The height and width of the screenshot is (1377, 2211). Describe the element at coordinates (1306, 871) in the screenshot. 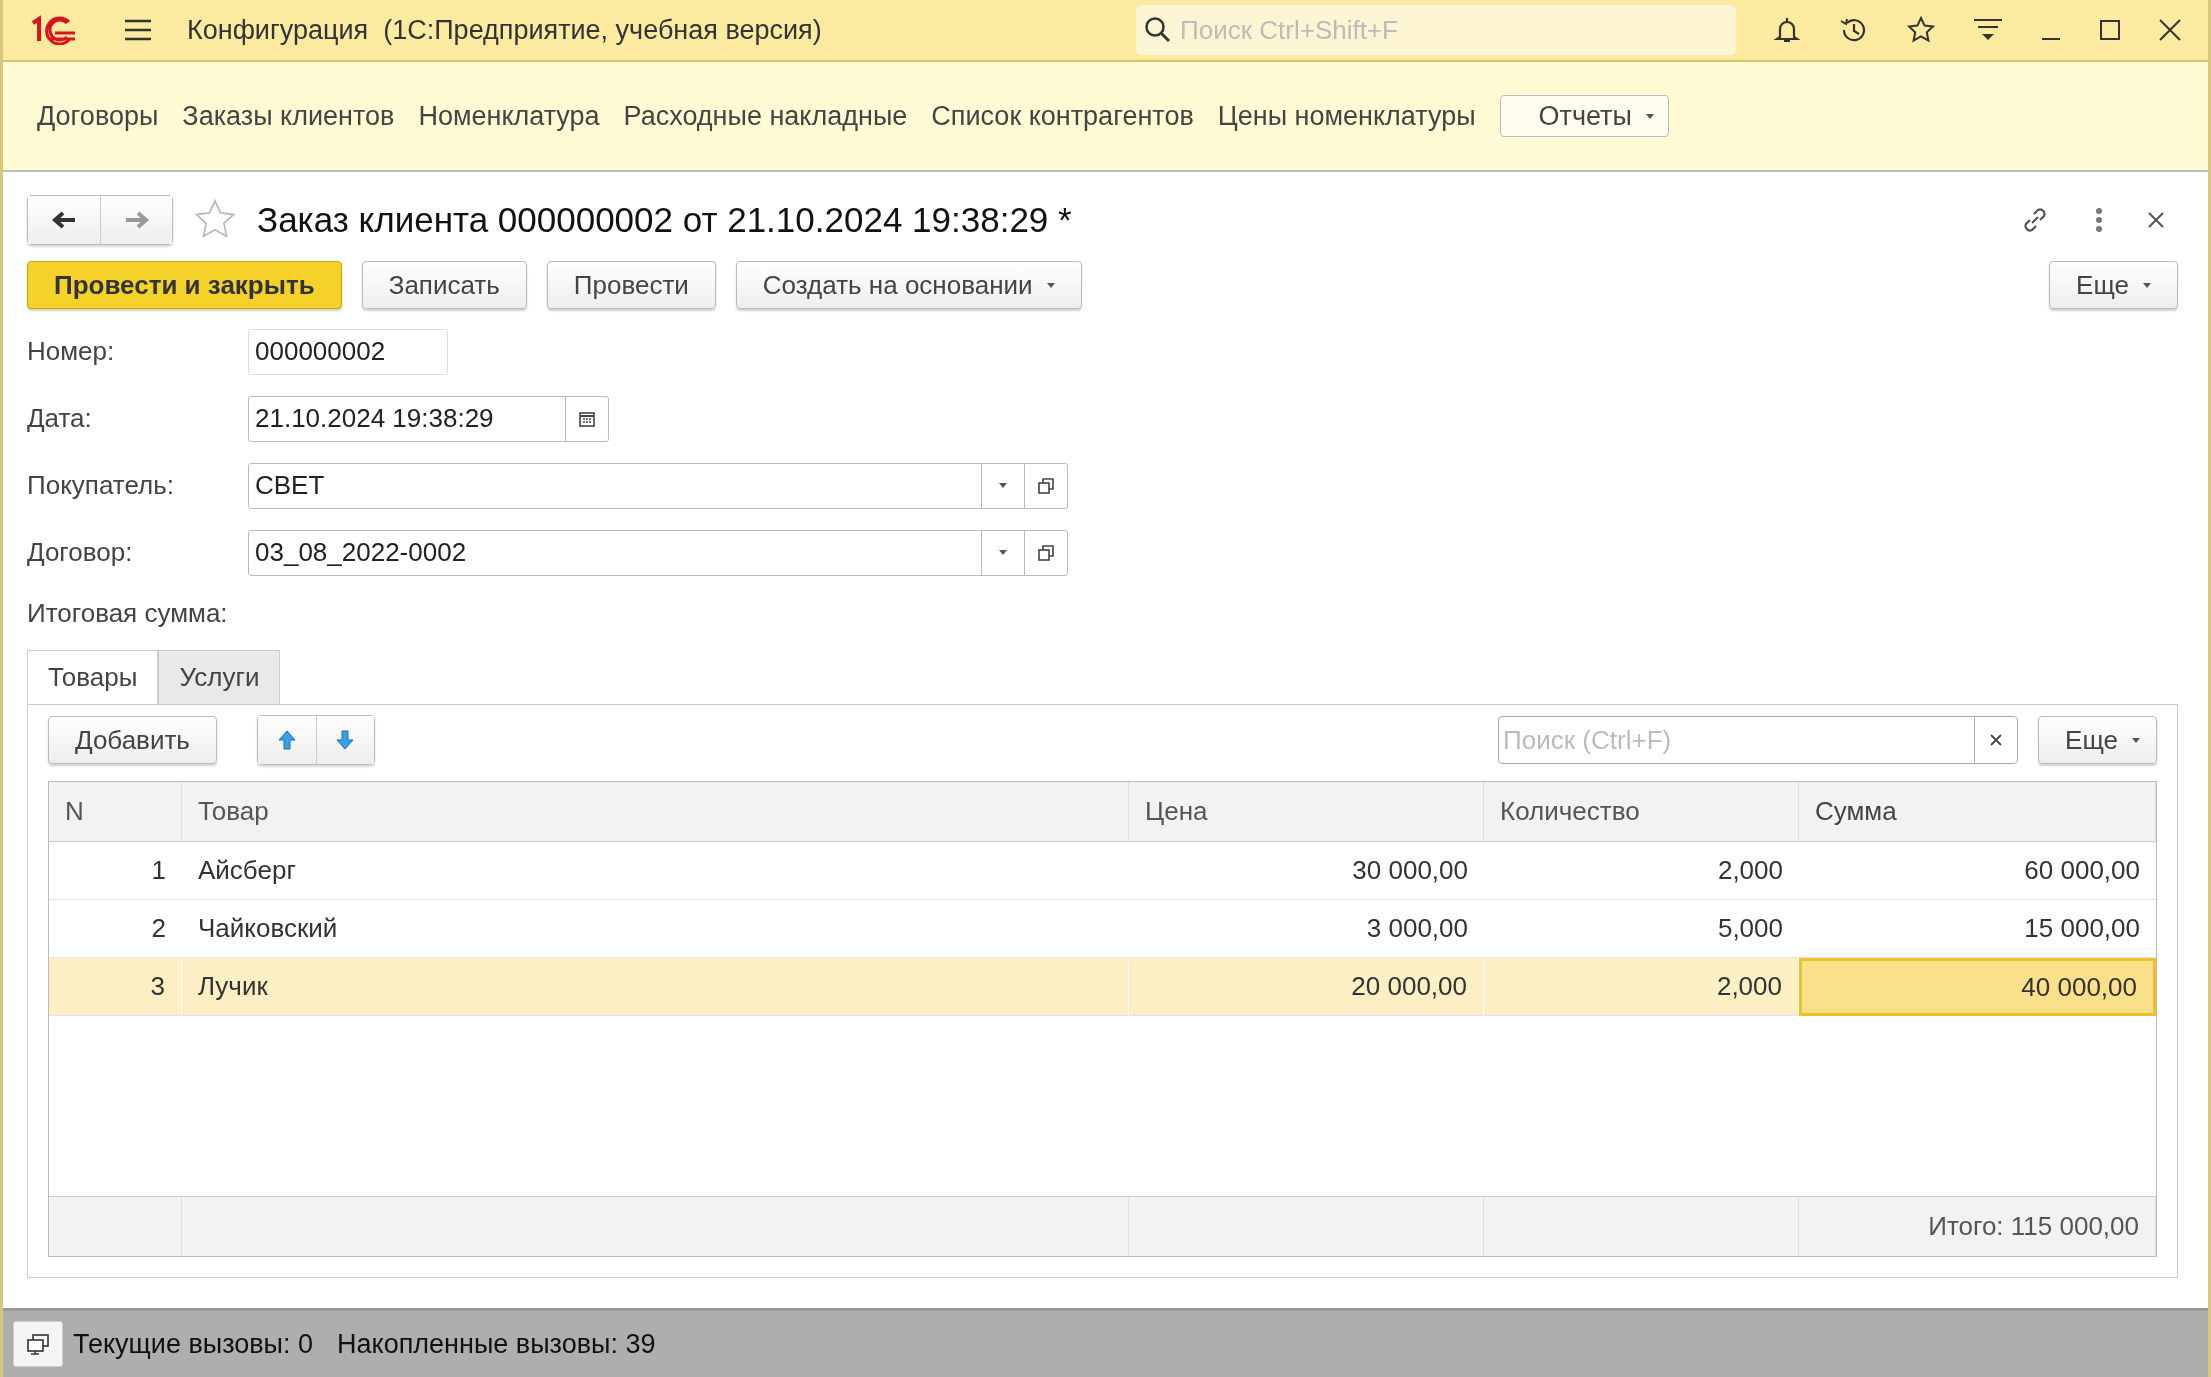

I see `table-cell: 30 000,00` at that location.